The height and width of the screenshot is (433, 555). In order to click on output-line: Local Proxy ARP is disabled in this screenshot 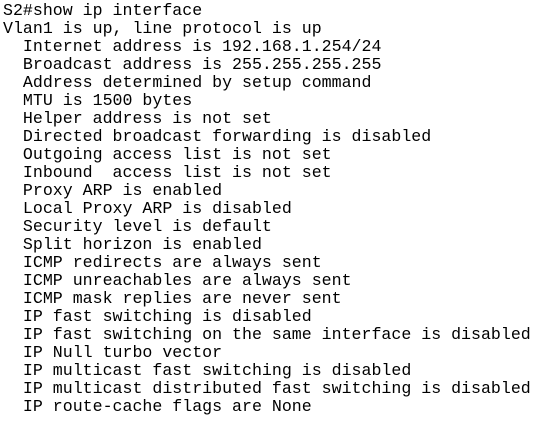, I will do `click(147, 208)`.